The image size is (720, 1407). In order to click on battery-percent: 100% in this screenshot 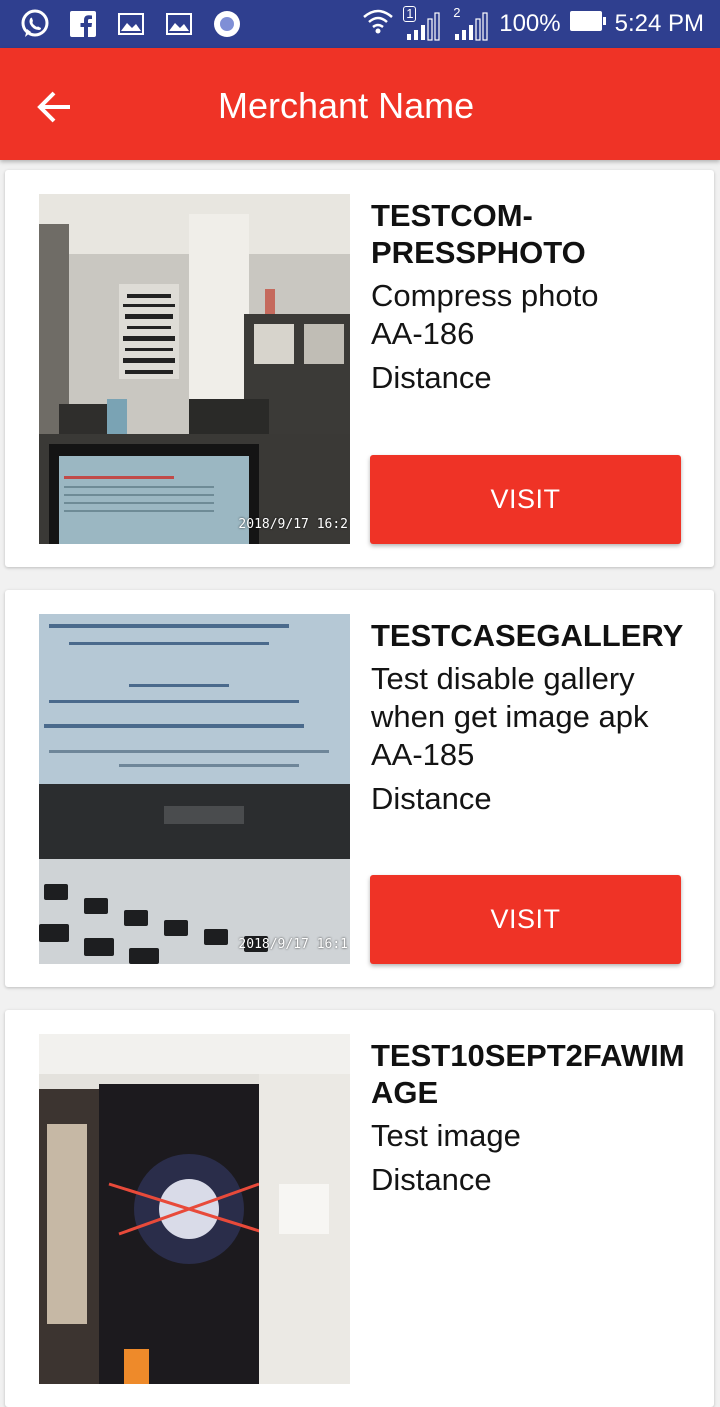, I will do `click(530, 23)`.